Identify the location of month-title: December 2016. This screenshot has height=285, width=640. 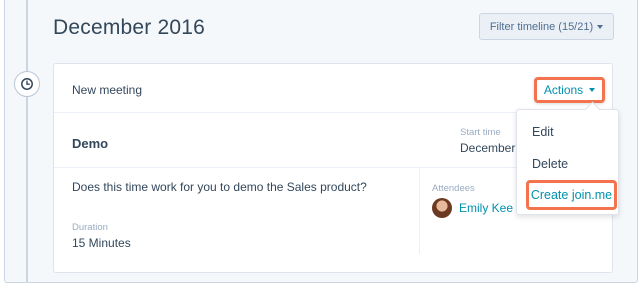
(129, 27).